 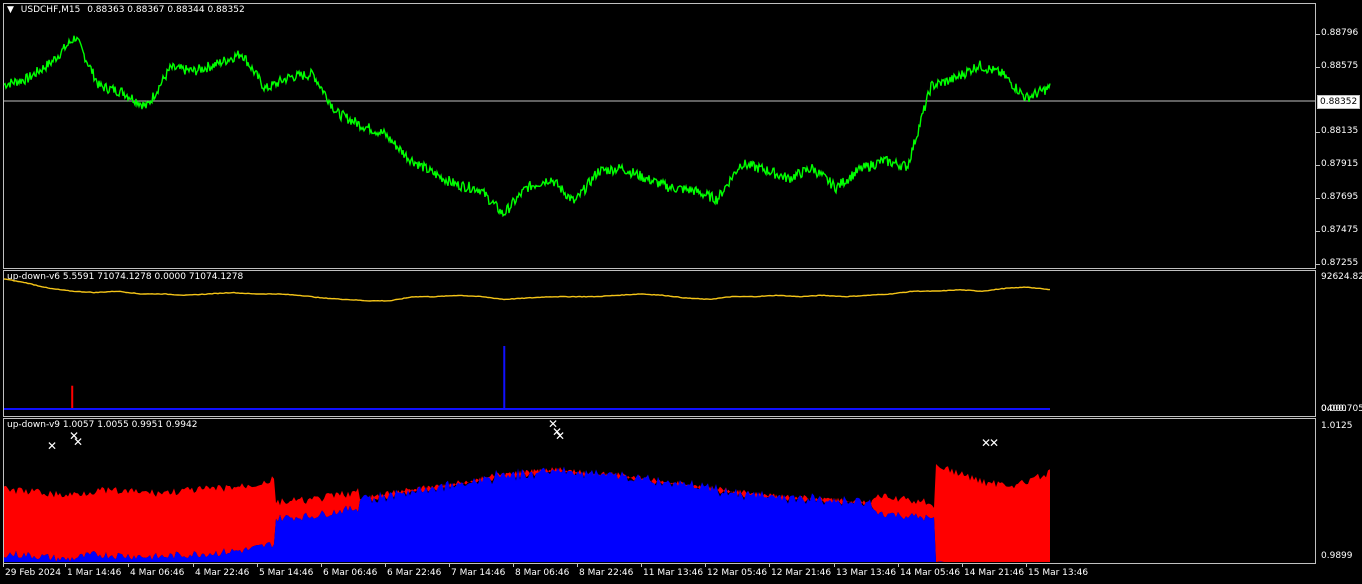 I want to click on ind1-y-top: 92624.822, so click(x=1341, y=277).